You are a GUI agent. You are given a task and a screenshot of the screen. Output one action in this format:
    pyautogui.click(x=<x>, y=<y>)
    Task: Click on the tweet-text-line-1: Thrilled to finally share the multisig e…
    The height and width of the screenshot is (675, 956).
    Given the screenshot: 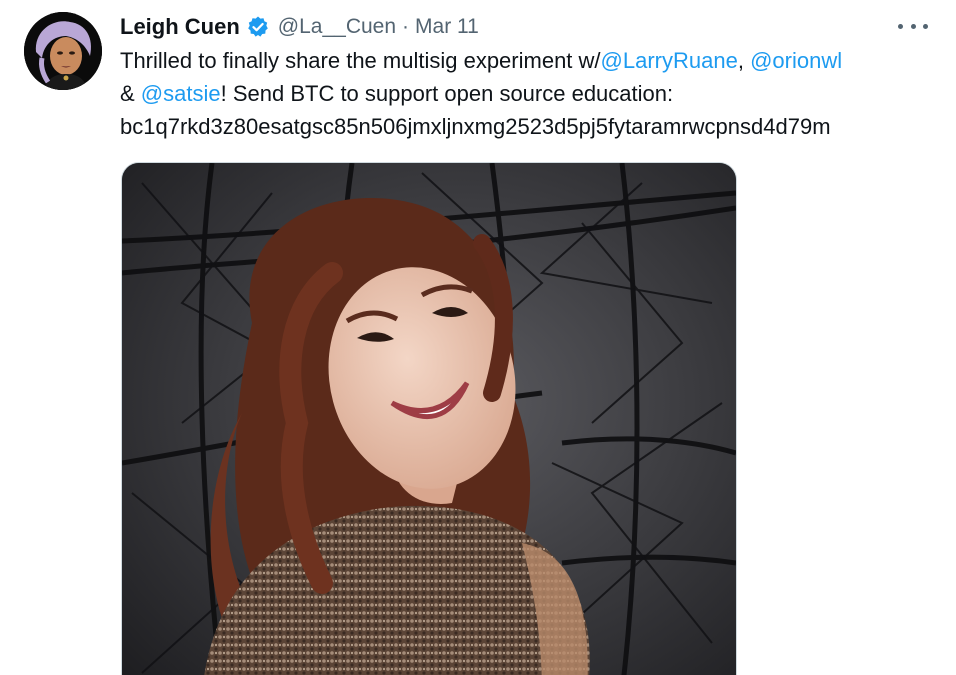 What is the action you would take?
    pyautogui.click(x=530, y=60)
    